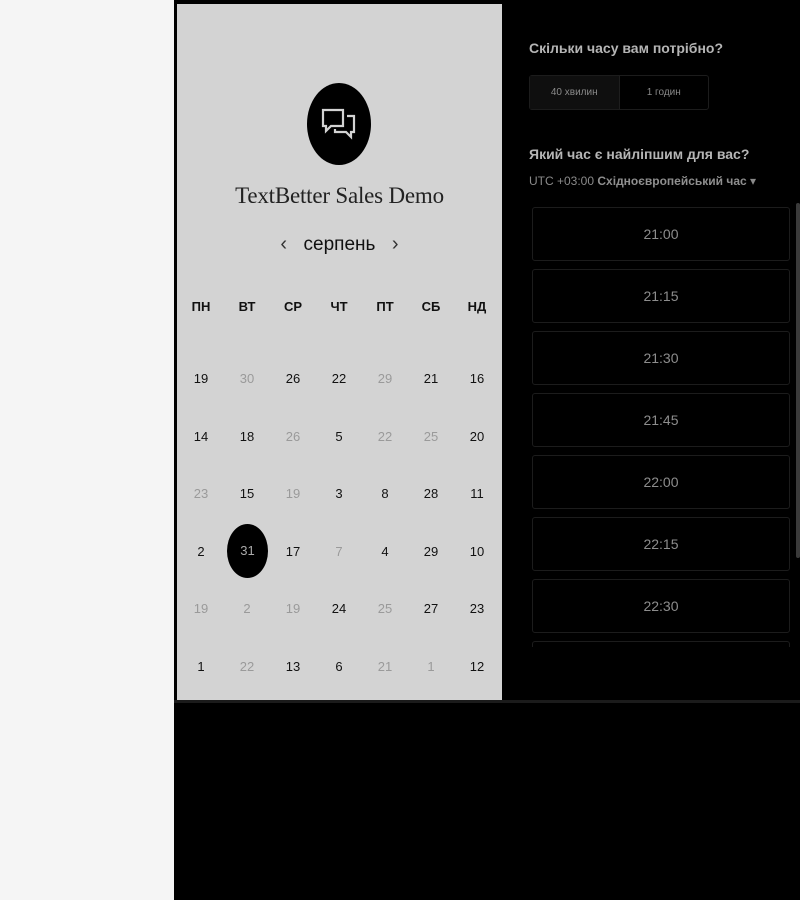 This screenshot has width=800, height=900. Describe the element at coordinates (477, 437) in the screenshot. I see `calendar-day: 20` at that location.